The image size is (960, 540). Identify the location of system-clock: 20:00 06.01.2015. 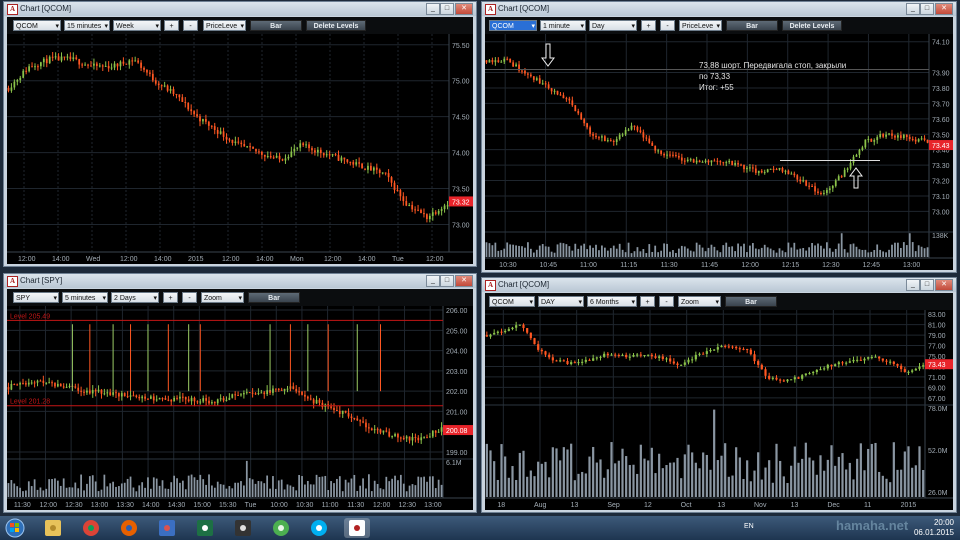
(934, 528).